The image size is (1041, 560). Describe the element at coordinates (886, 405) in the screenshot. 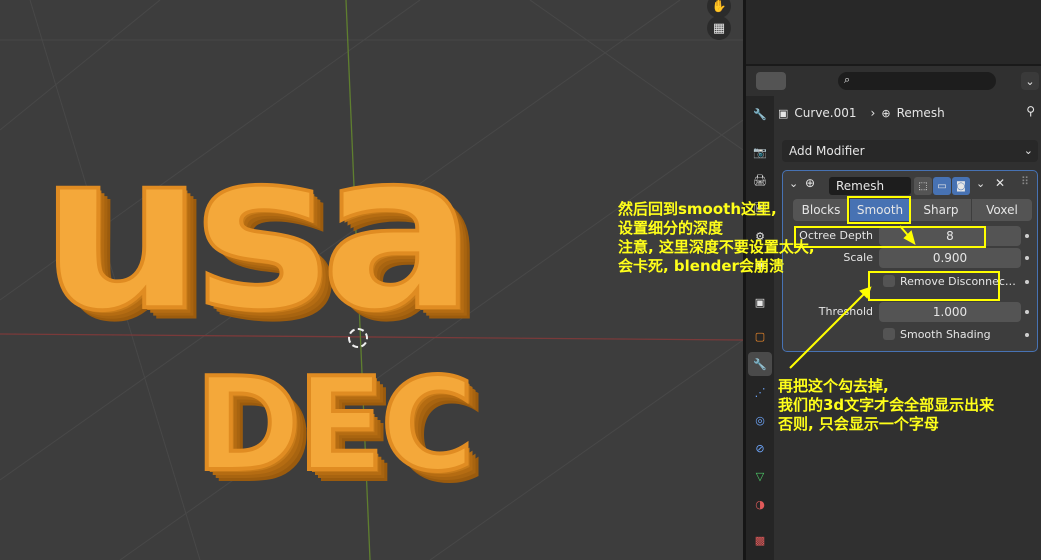

I see `annotation-bottom: 再把这个勾去掉, 我们的3d文字才会全部显示出来 否则, 只会显示一个字母` at that location.